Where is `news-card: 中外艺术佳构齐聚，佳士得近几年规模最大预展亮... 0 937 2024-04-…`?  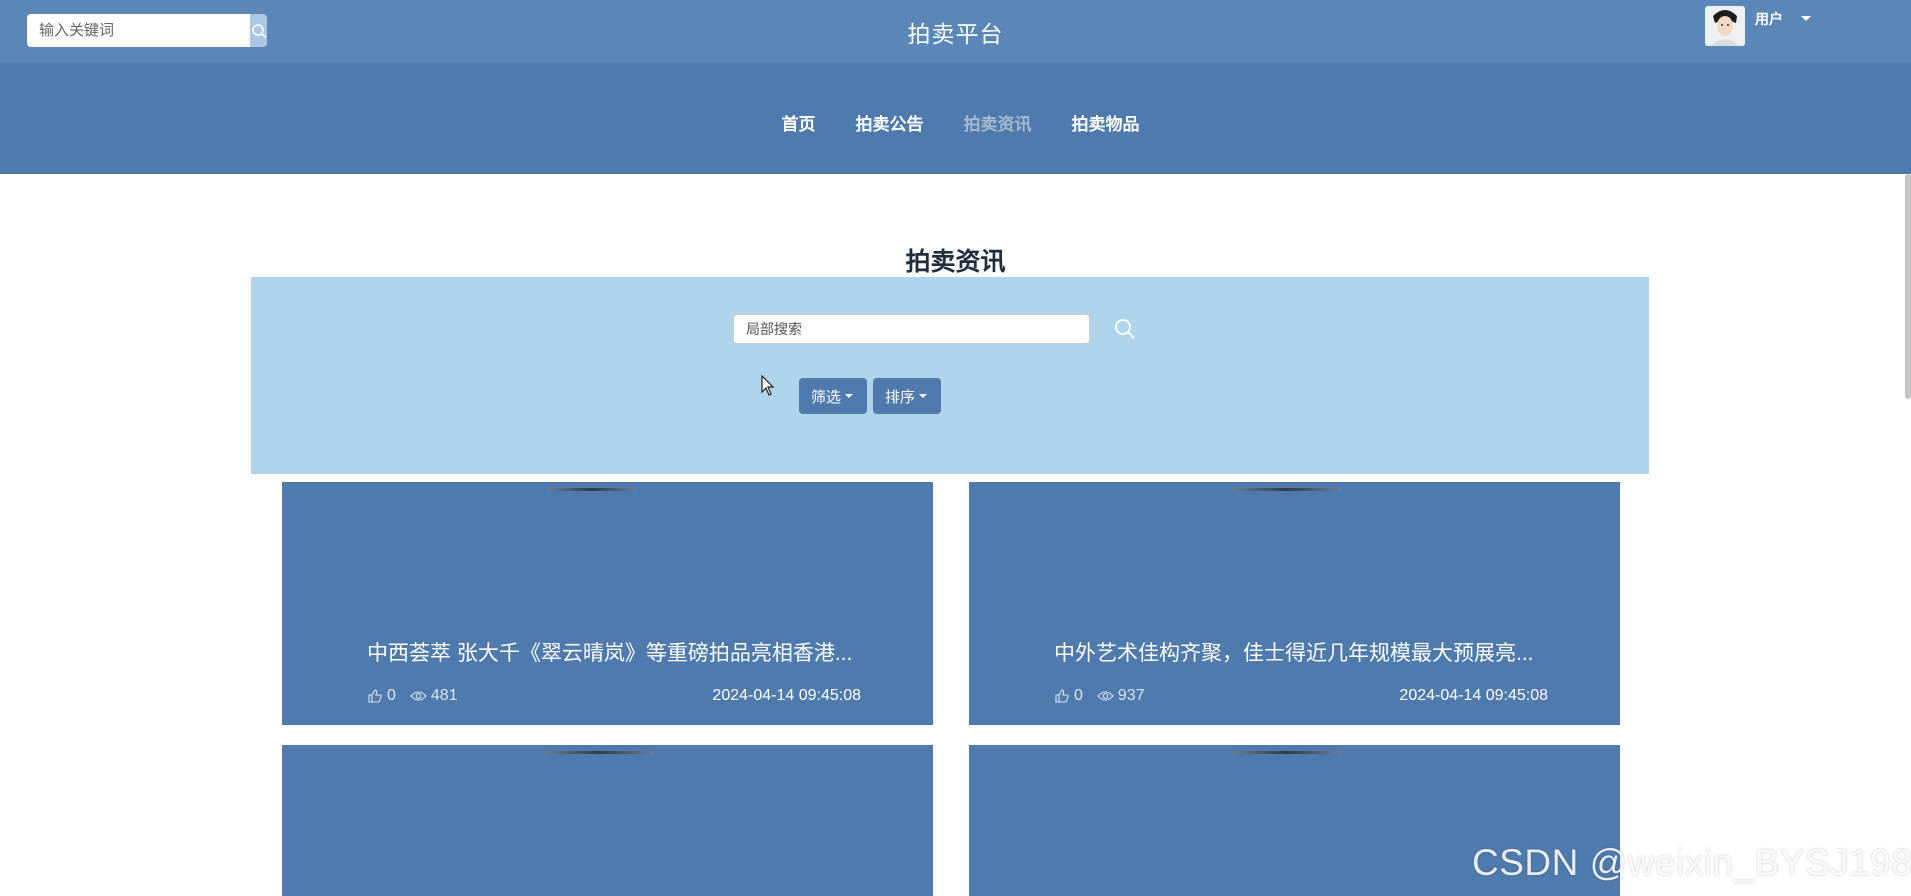 news-card: 中外艺术佳构齐聚，佳士得近几年规模最大预展亮... 0 937 2024-04-… is located at coordinates (1294, 603).